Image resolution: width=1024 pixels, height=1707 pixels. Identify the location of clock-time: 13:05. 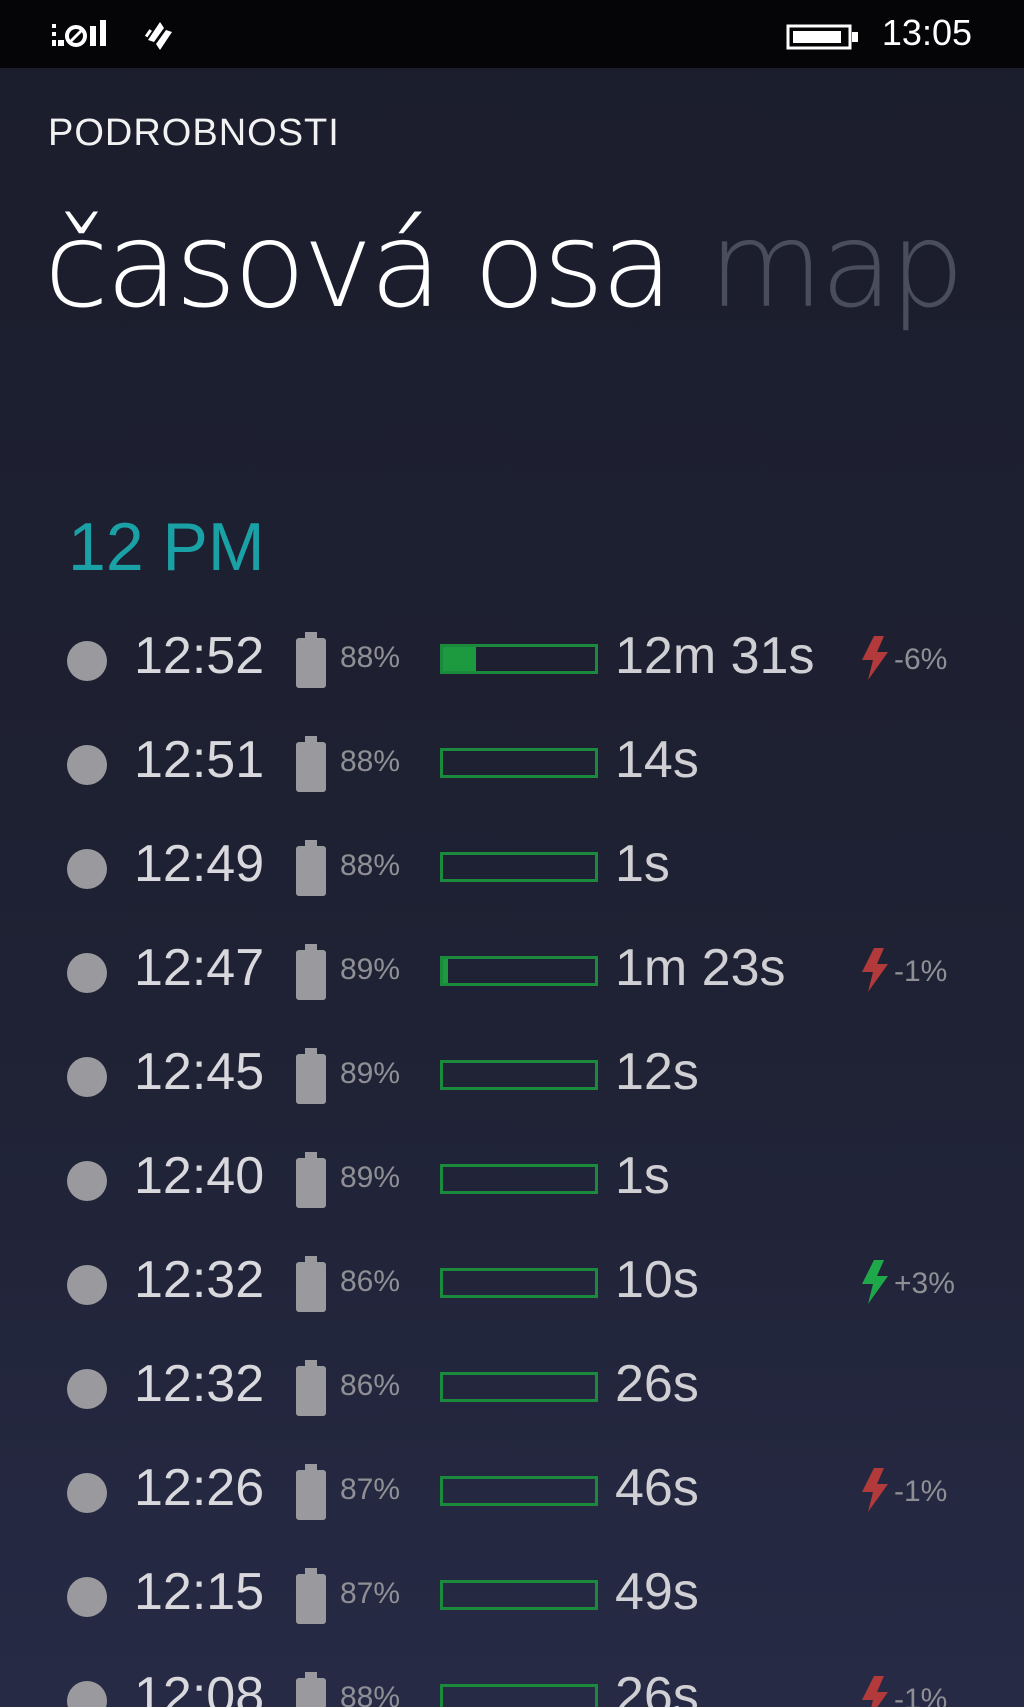
(926, 32).